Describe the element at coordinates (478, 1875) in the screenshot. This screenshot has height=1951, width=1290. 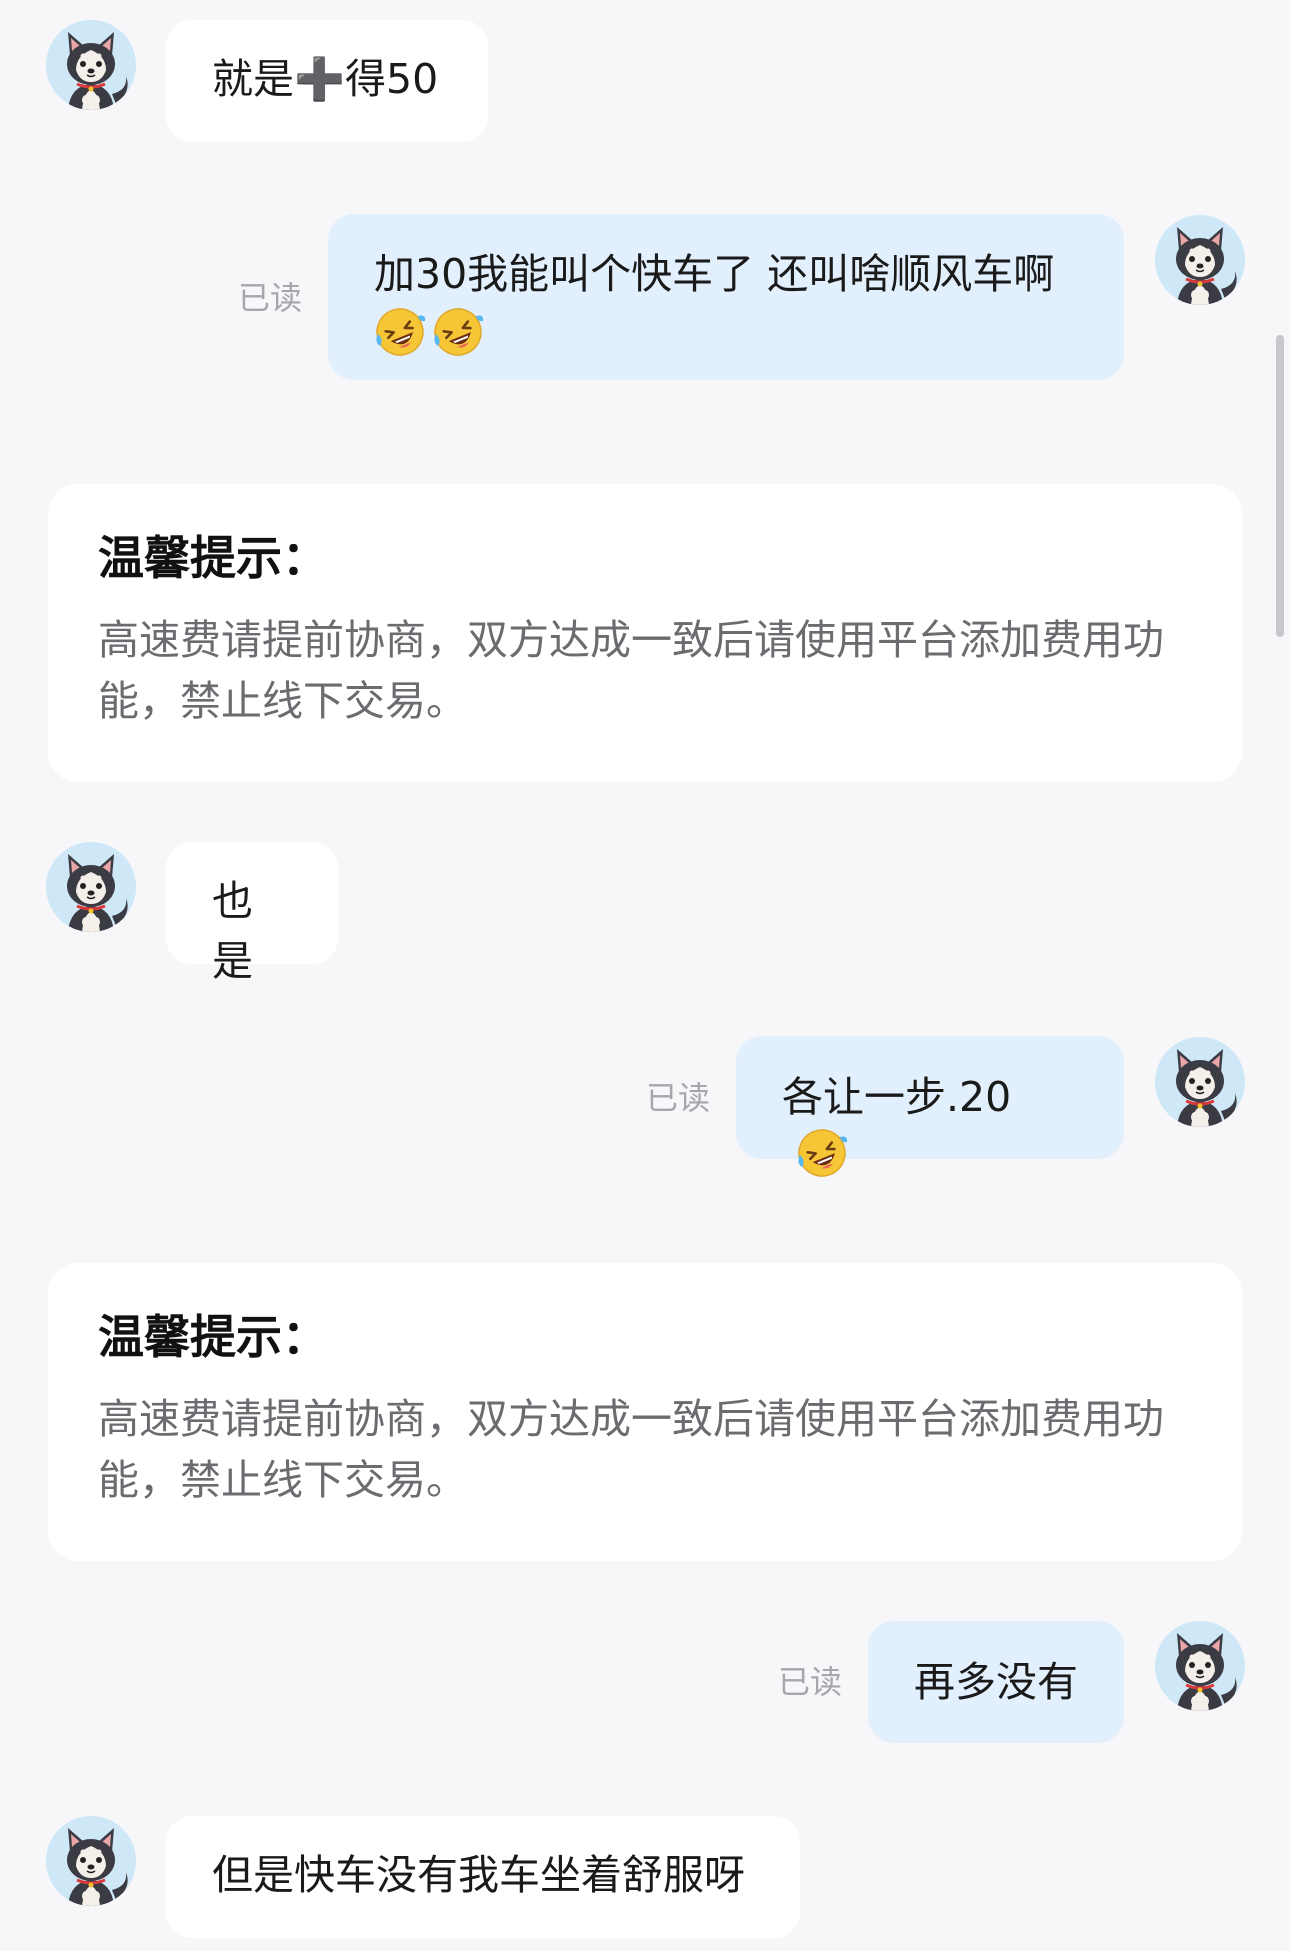
I see `message-text: 但是快车没有我车坐着舒服呀` at that location.